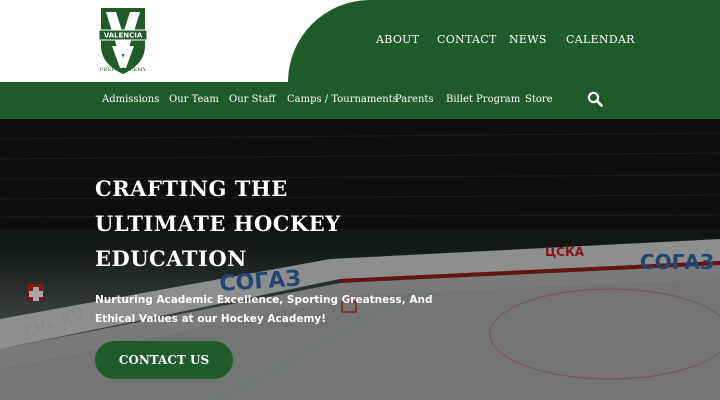 Image resolution: width=720 pixels, height=400 pixels. What do you see at coordinates (123, 36) in the screenshot?
I see `svg-text: VALENCIA` at bounding box center [123, 36].